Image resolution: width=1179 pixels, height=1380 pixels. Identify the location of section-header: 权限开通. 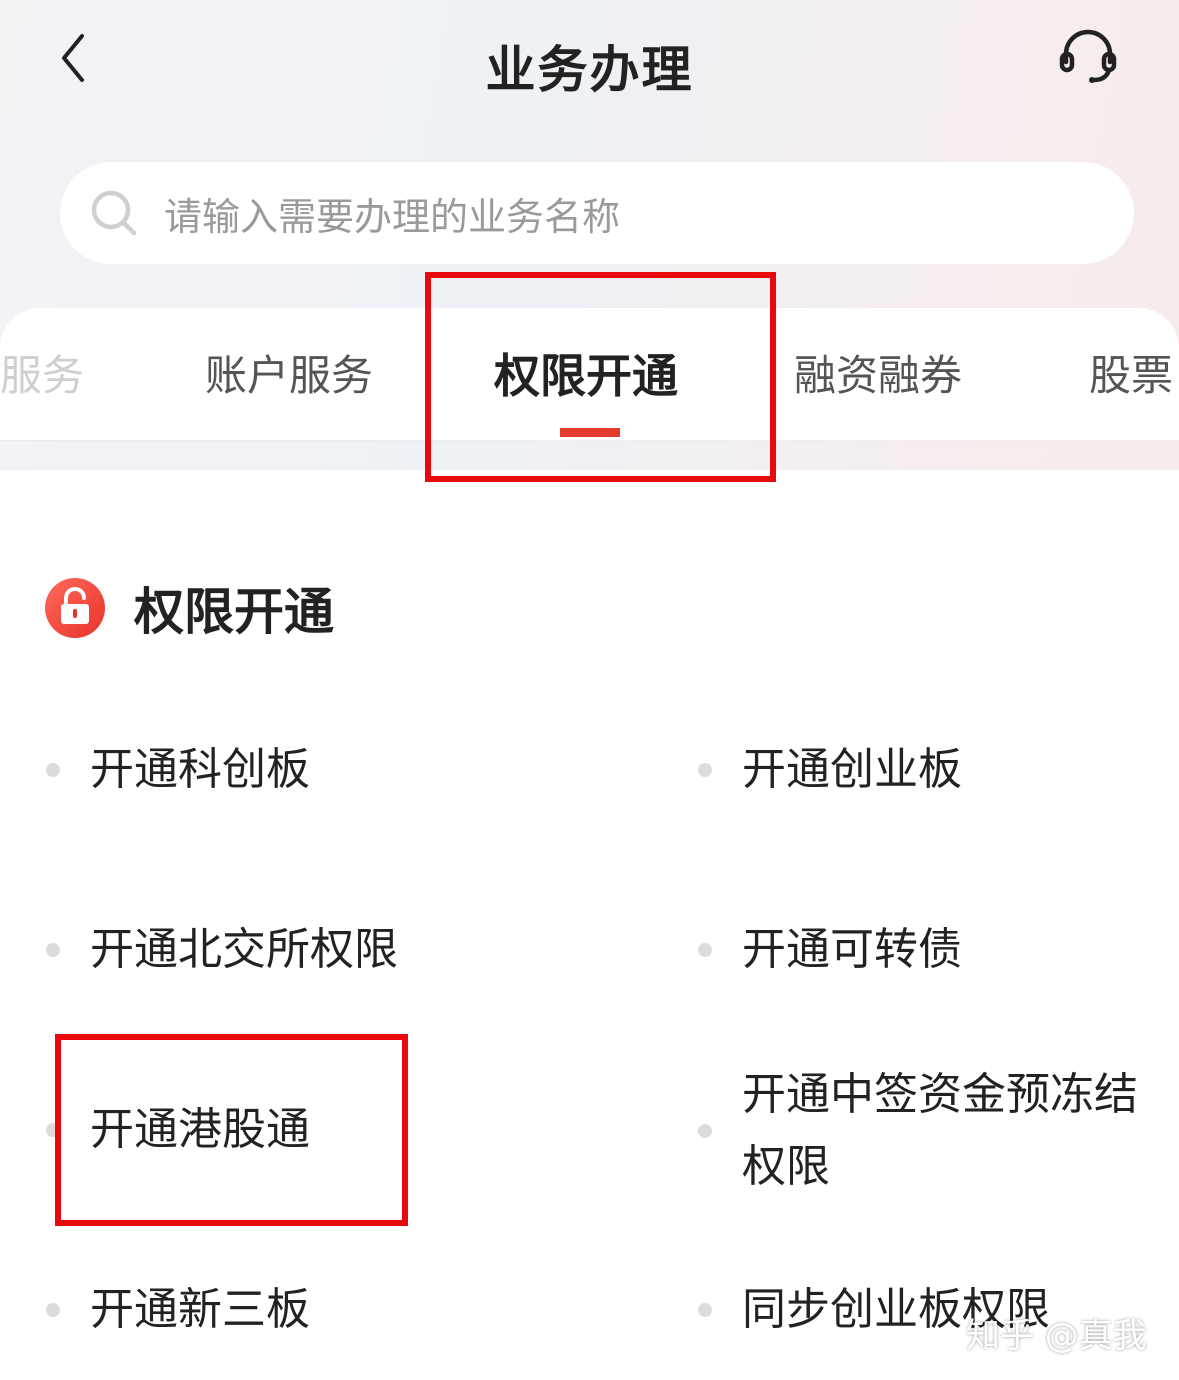
(189, 608).